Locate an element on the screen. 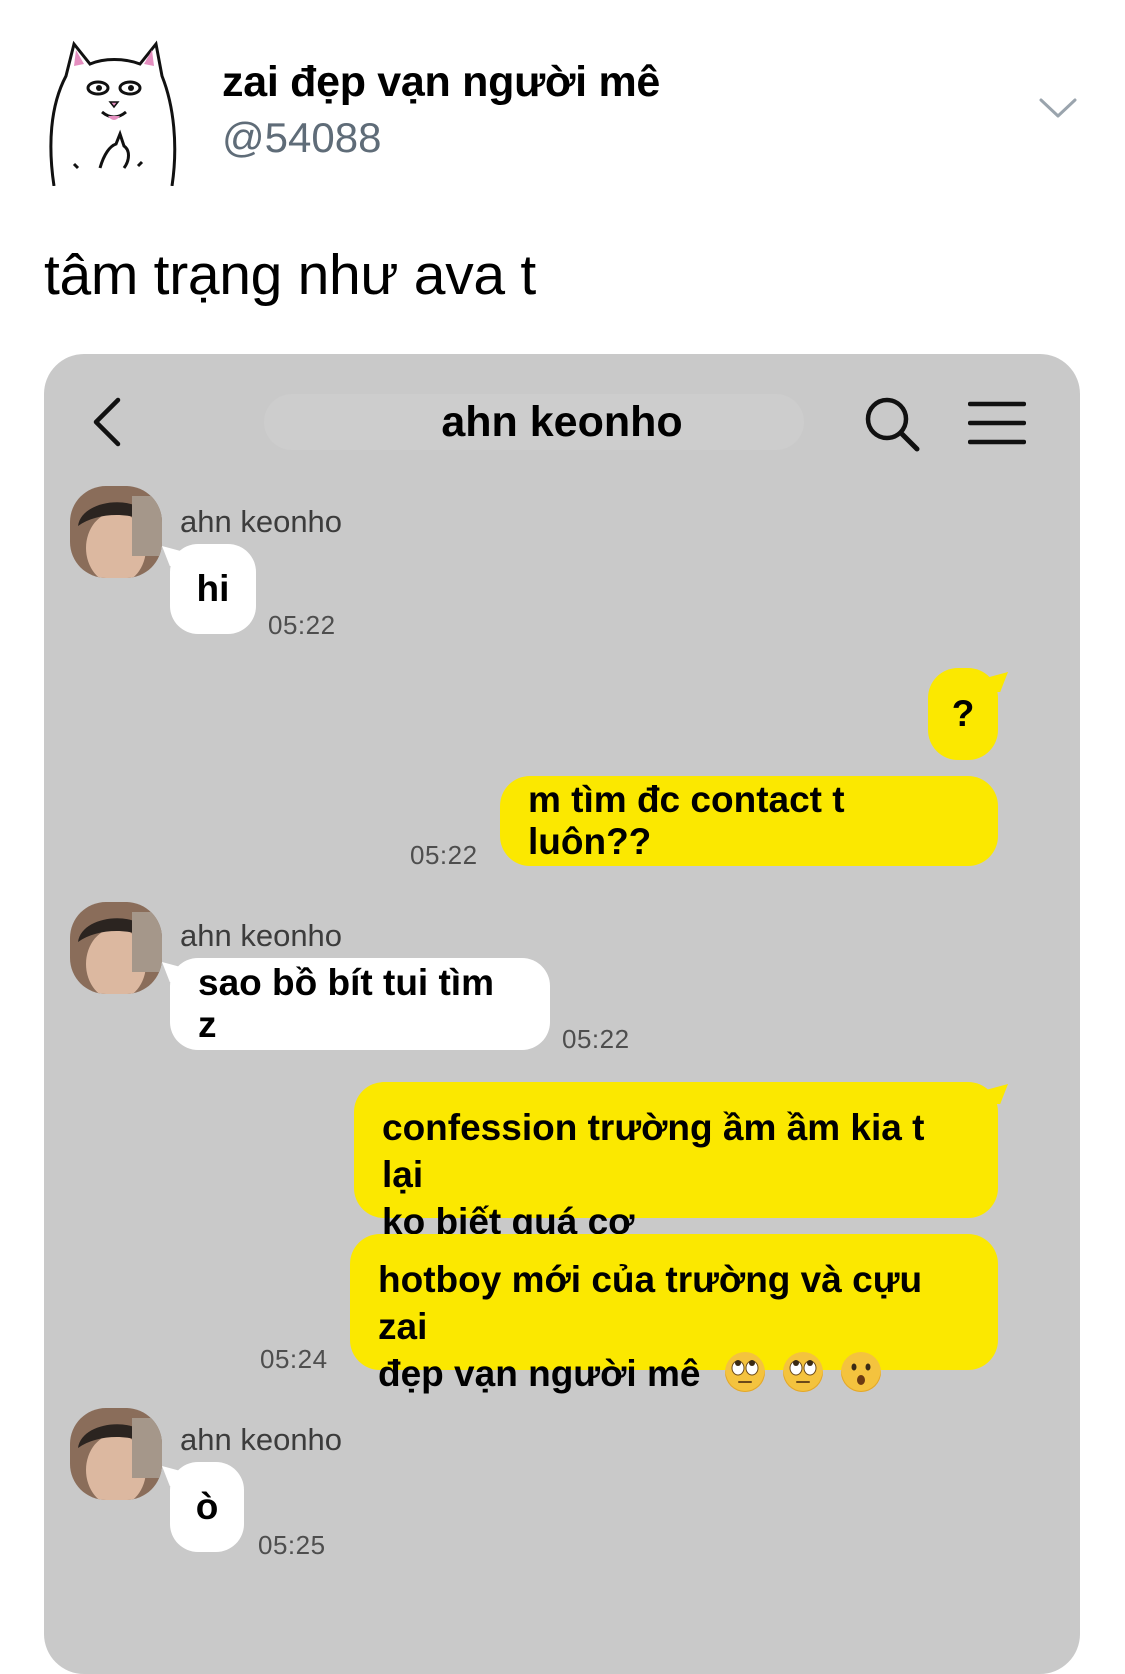 The width and height of the screenshot is (1125, 1674). message-line: đẹp vạn người mê is located at coordinates (539, 1373).